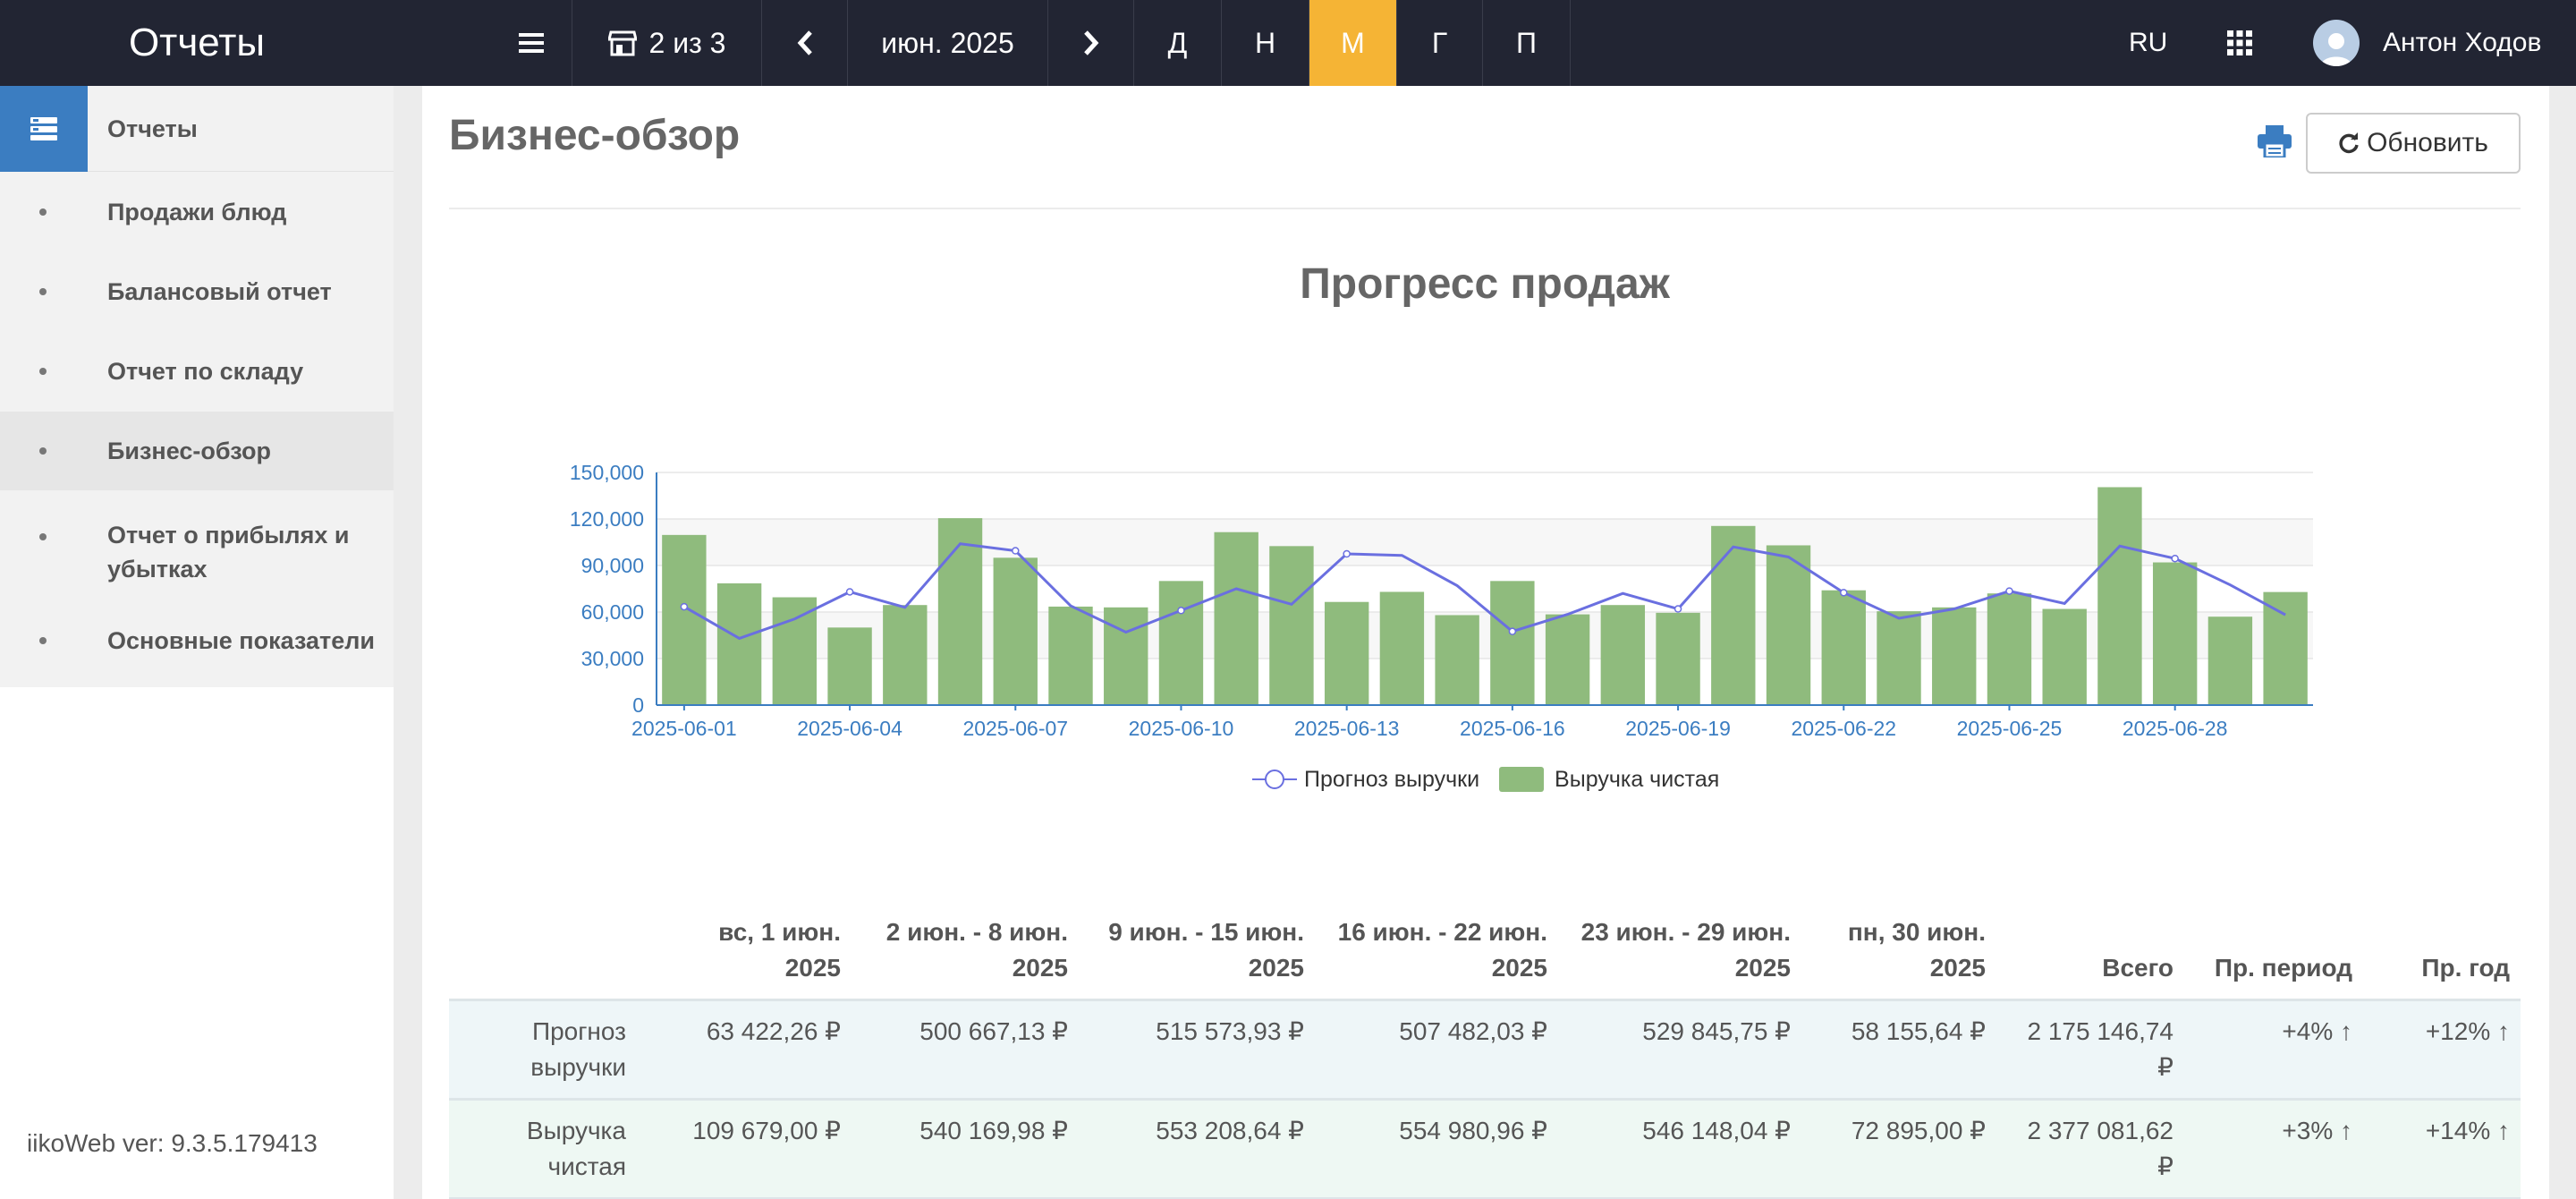 The width and height of the screenshot is (2576, 1199). Describe the element at coordinates (1197, 1049) in the screenshot. I see `table-cell: 515 573,93 ₽` at that location.